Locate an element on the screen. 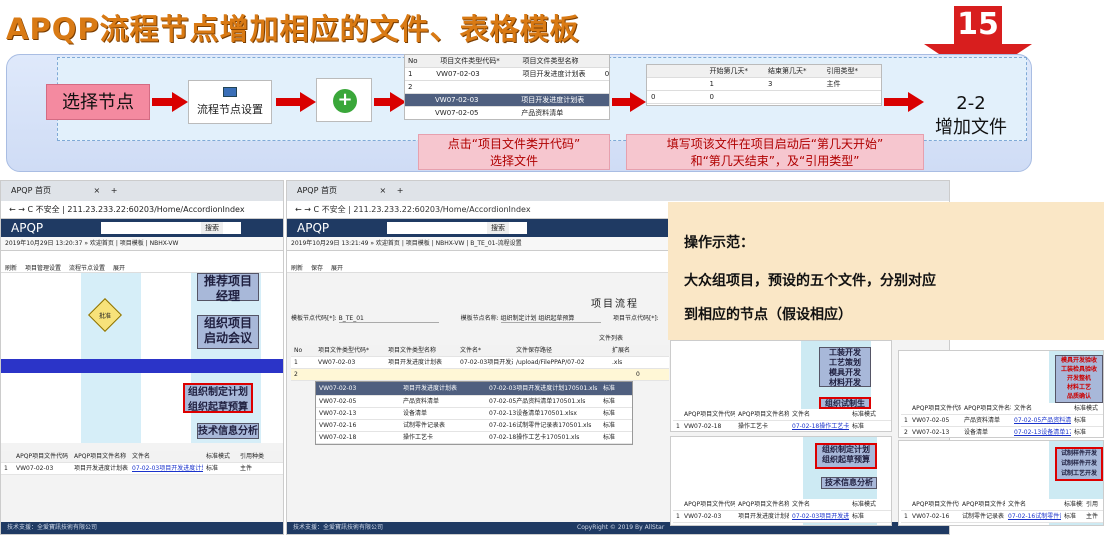 This screenshot has height=539, width=1109. dropdown-option: VW07-02-13 设备清单 07-02-13设备清单170501.xlsx 标准 is located at coordinates (474, 414).